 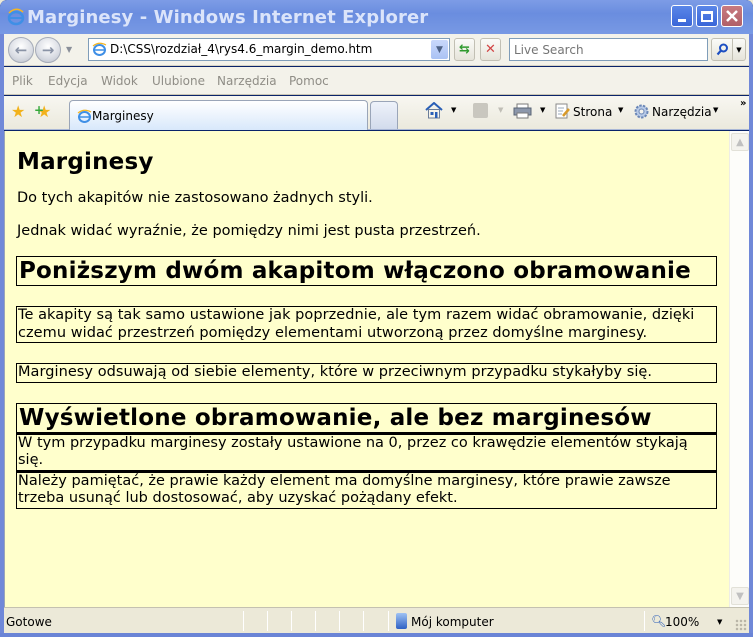 I want to click on minimize-icon, so click(x=682, y=20).